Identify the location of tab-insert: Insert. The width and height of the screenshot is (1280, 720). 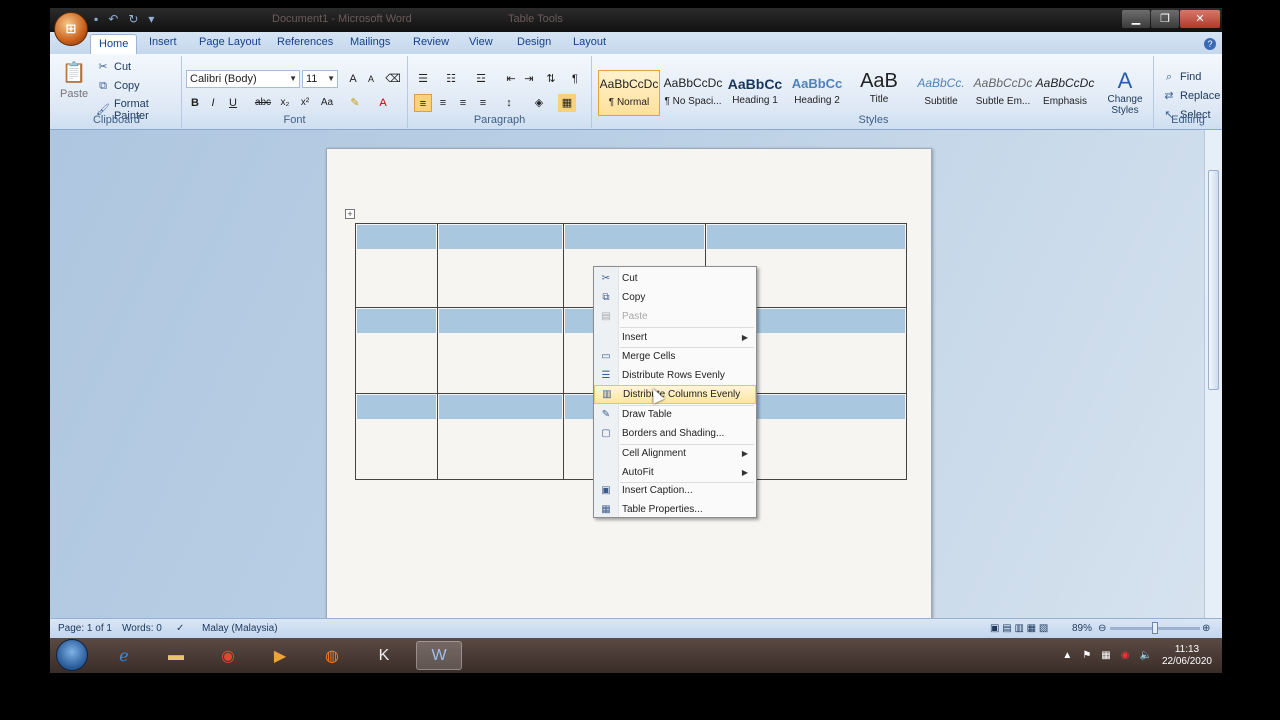
(163, 42).